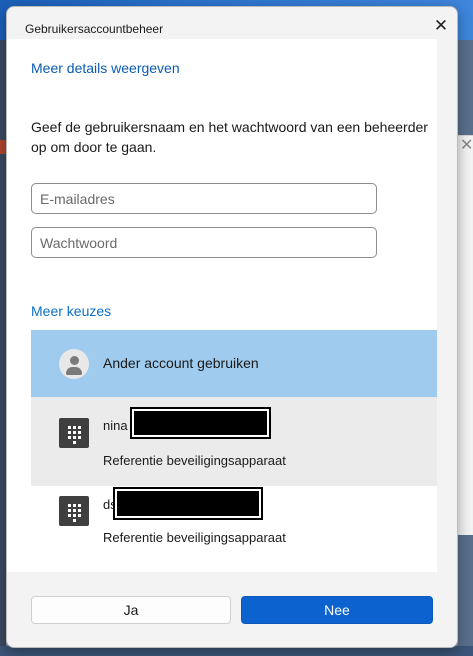 This screenshot has width=473, height=656. Describe the element at coordinates (234, 441) in the screenshot. I see `option-security-key-nina: nina Referentie beveiligingsapparaat` at that location.